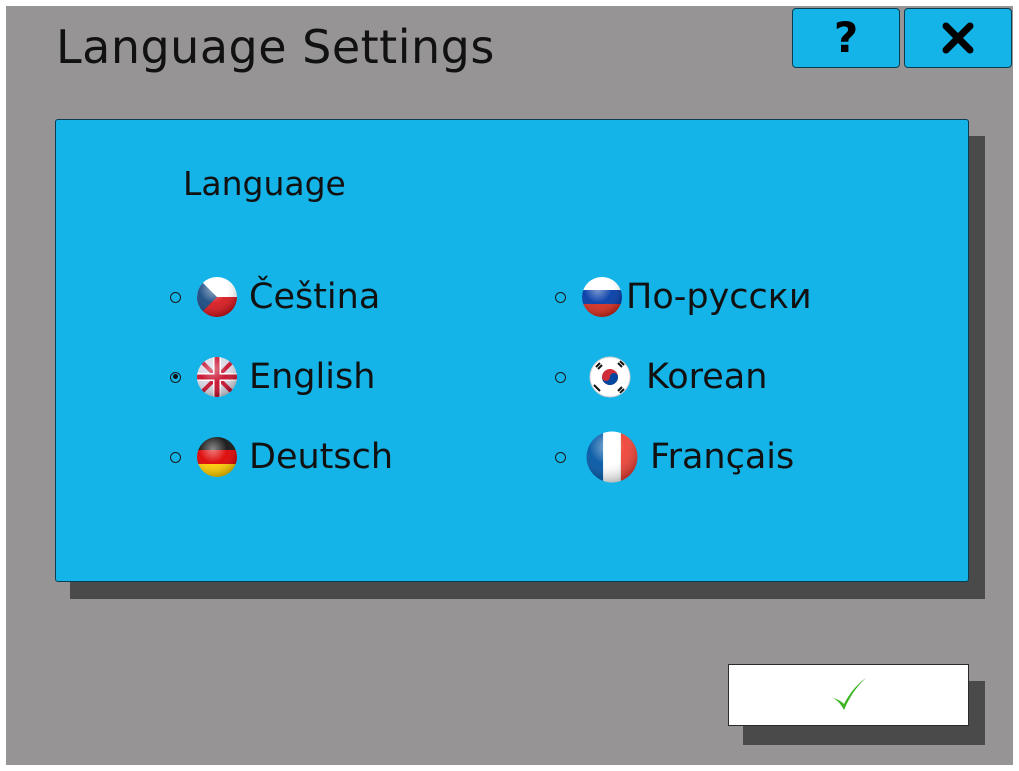 Image resolution: width=1019 pixels, height=771 pixels. What do you see at coordinates (312, 377) in the screenshot?
I see `language-label: English` at bounding box center [312, 377].